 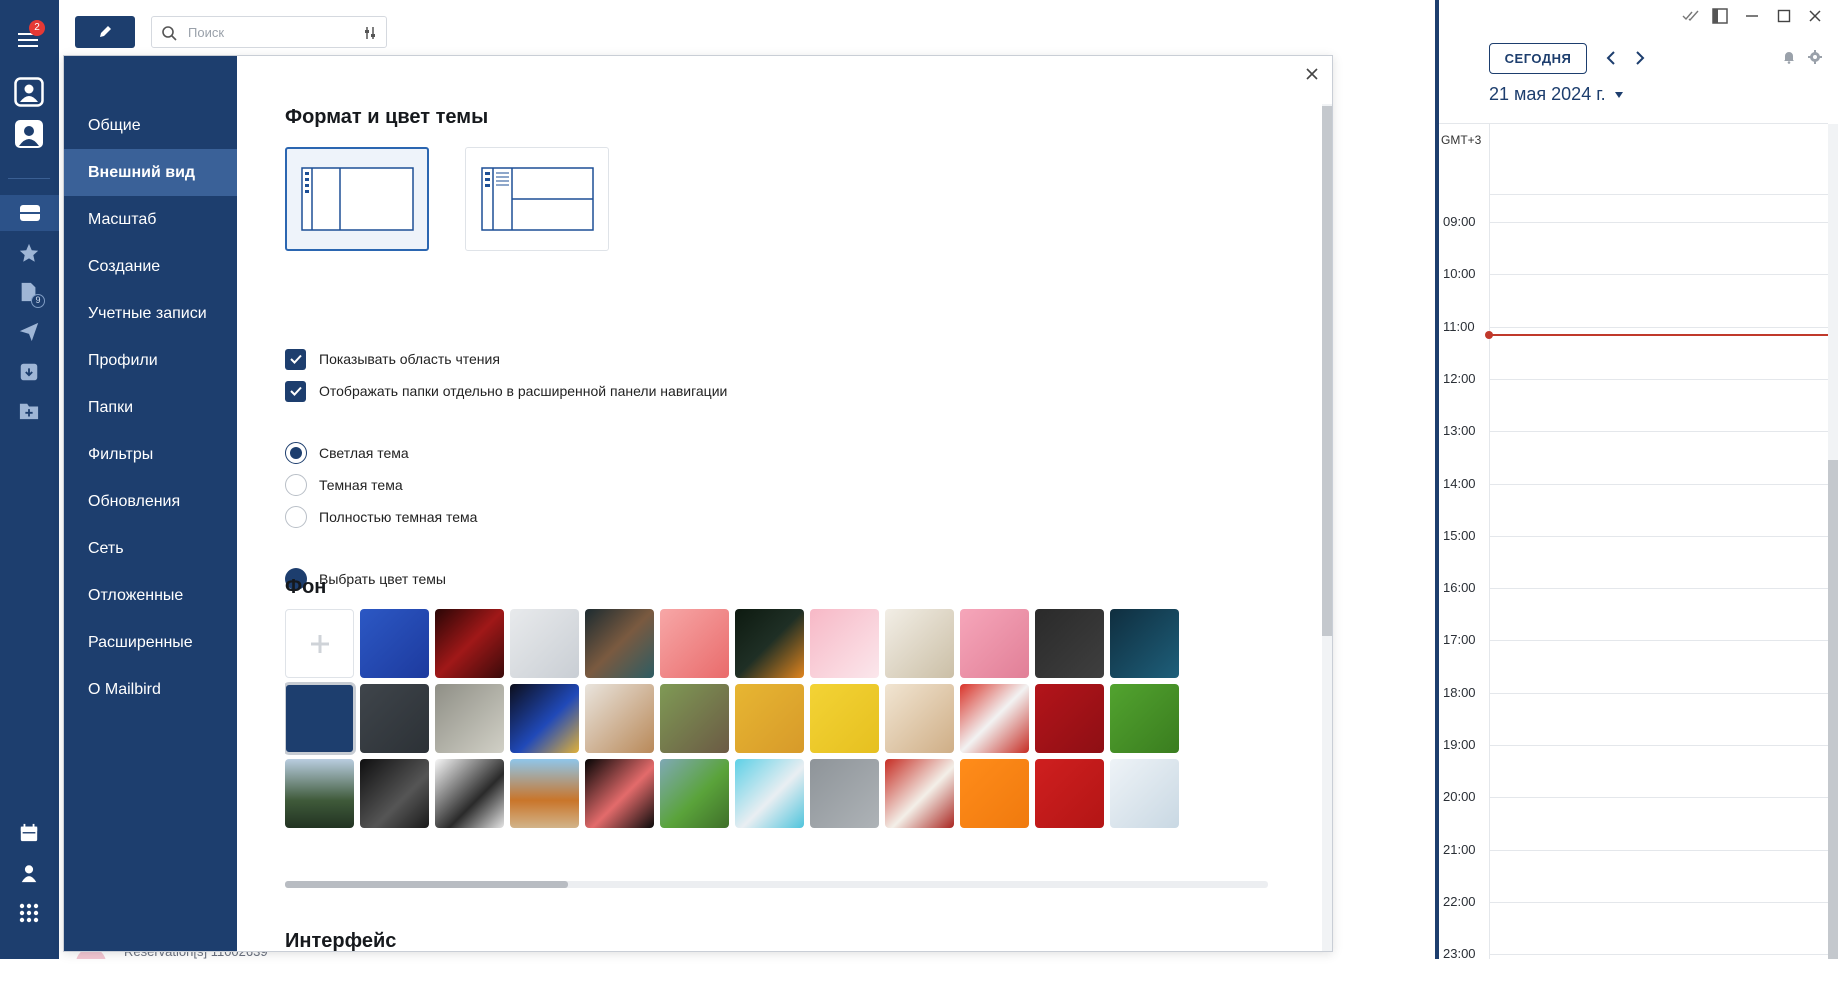 I want to click on settings-nav-item: Общие, so click(x=150, y=125).